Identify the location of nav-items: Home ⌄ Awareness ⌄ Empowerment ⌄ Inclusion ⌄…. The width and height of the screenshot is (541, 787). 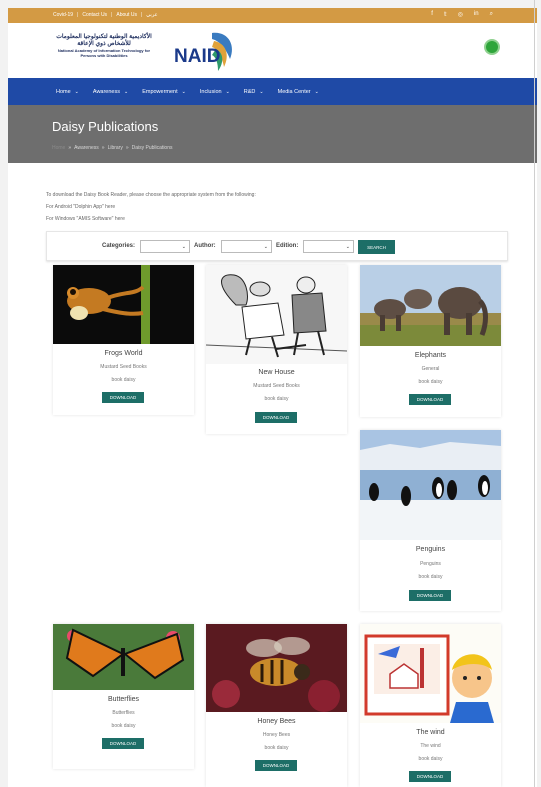
(187, 92).